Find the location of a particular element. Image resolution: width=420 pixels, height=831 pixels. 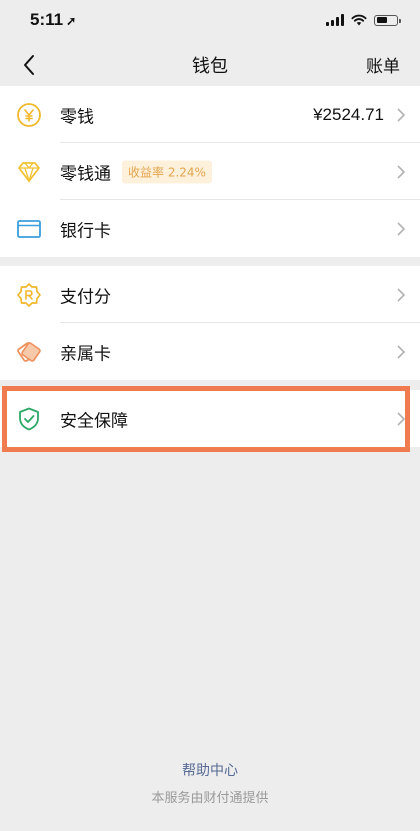

page-title: 钱包 is located at coordinates (210, 66).